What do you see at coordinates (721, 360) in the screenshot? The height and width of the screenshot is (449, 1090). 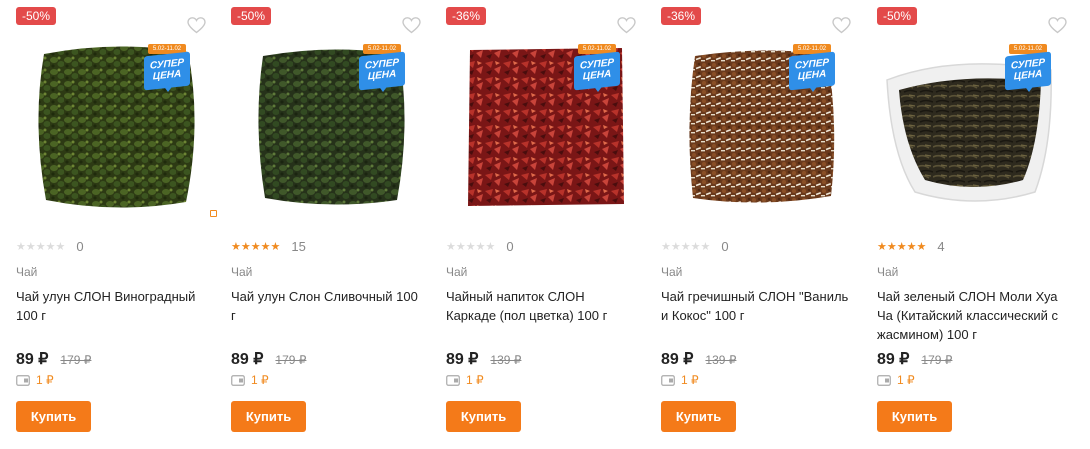 I see `old-price: 139 ₽` at bounding box center [721, 360].